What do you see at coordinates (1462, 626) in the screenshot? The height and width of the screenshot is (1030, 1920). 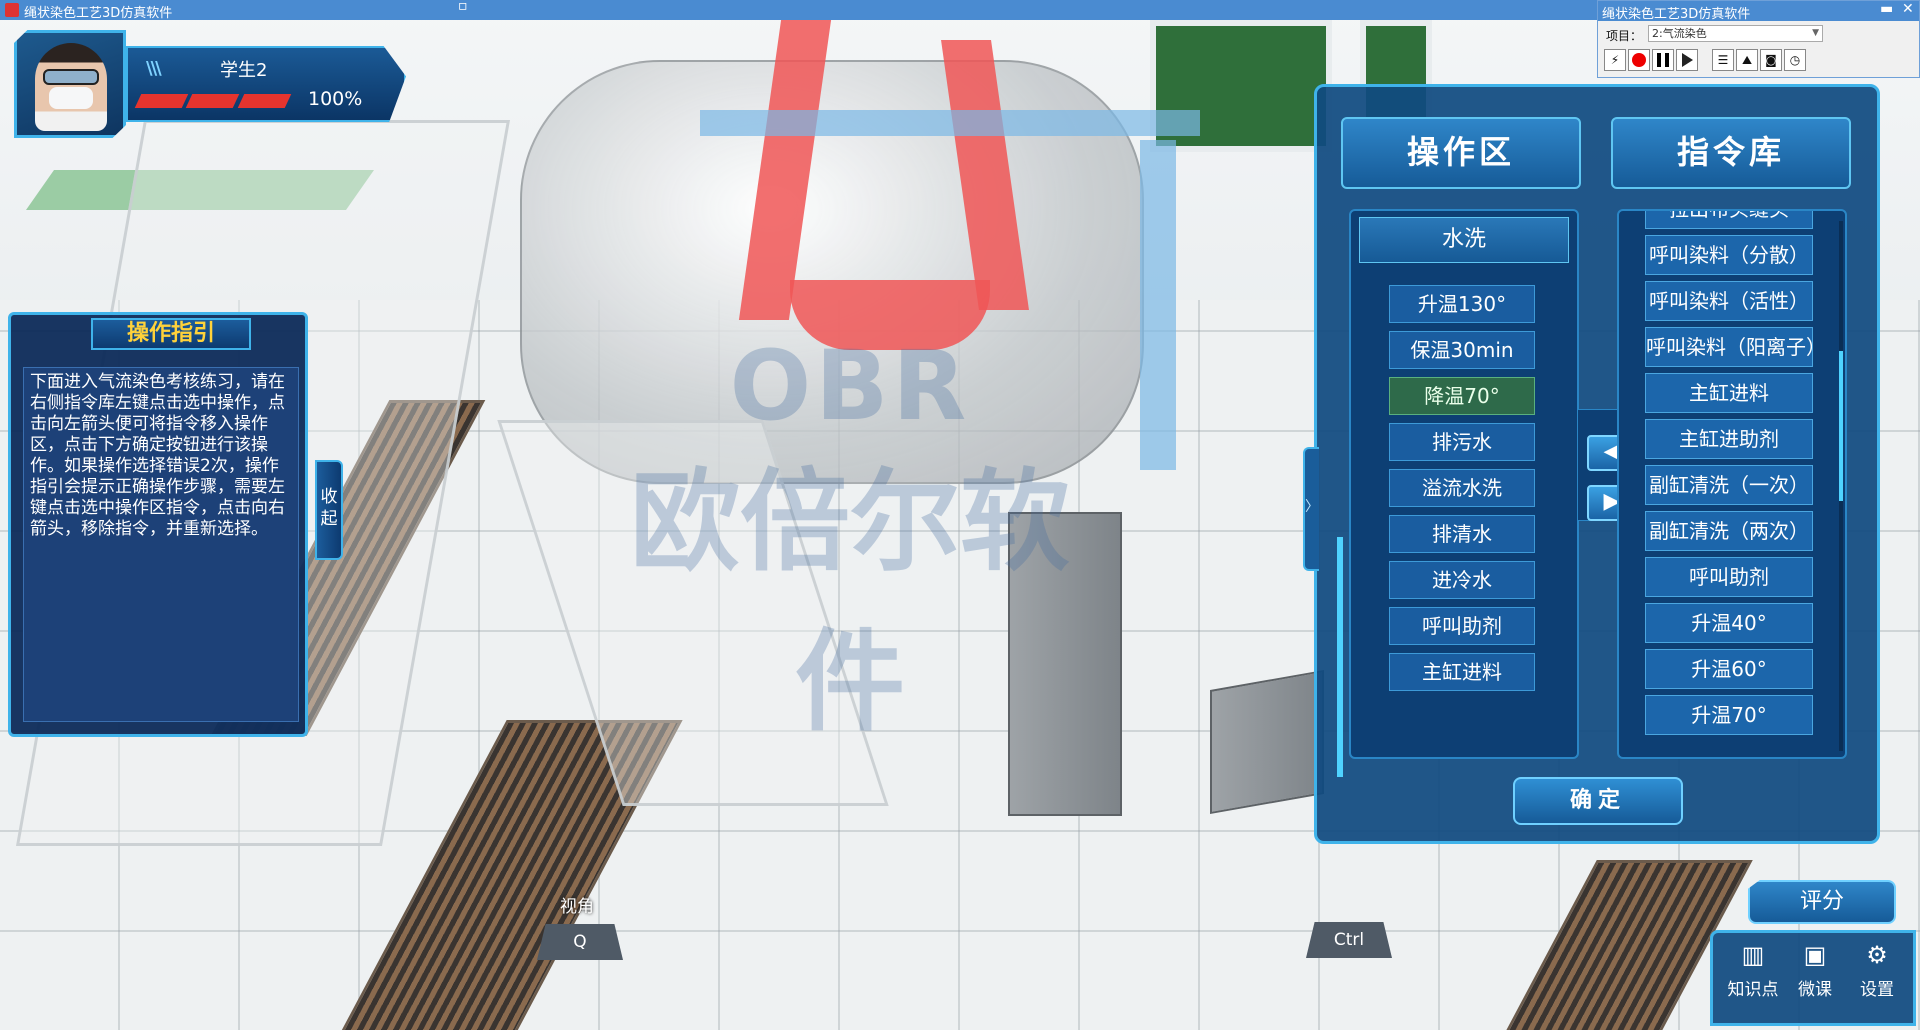 I see `ops-item: 呼叫助剂` at bounding box center [1462, 626].